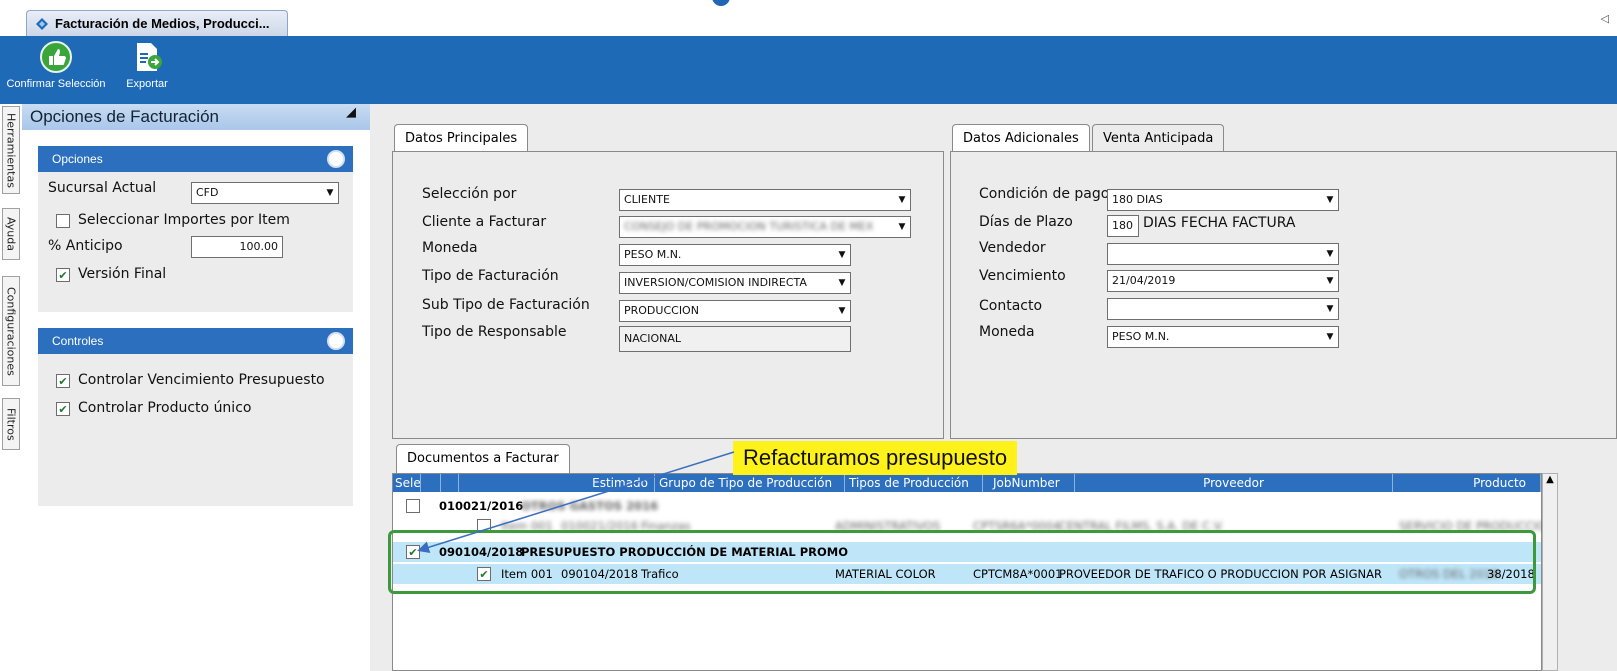 The width and height of the screenshot is (1617, 671). I want to click on client-value: CONSEJO DE PROMOCION TURISTICA DE MEX, so click(749, 226).